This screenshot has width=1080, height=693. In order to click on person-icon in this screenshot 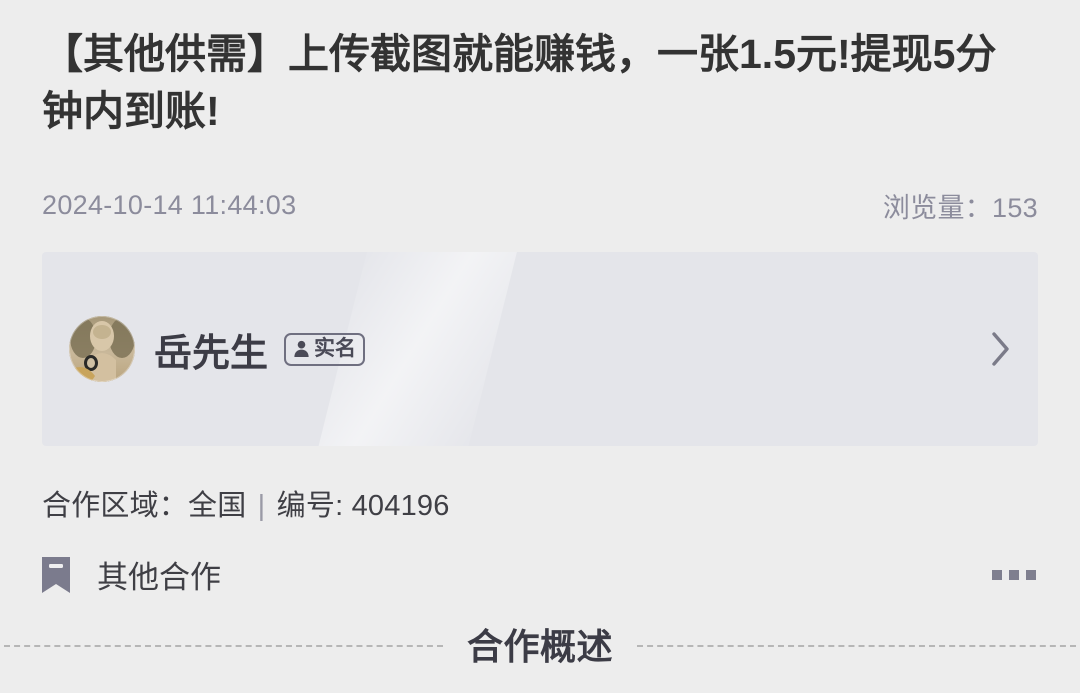, I will do `click(301, 349)`.